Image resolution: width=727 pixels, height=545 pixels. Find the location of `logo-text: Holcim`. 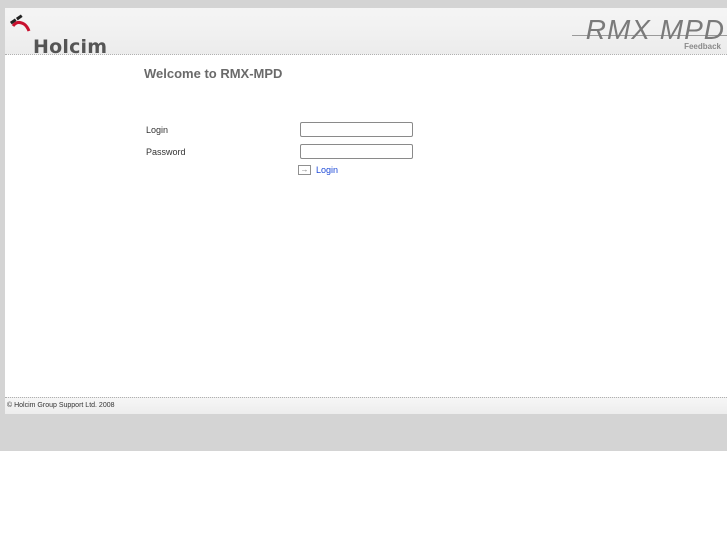

logo-text: Holcim is located at coordinates (70, 47).